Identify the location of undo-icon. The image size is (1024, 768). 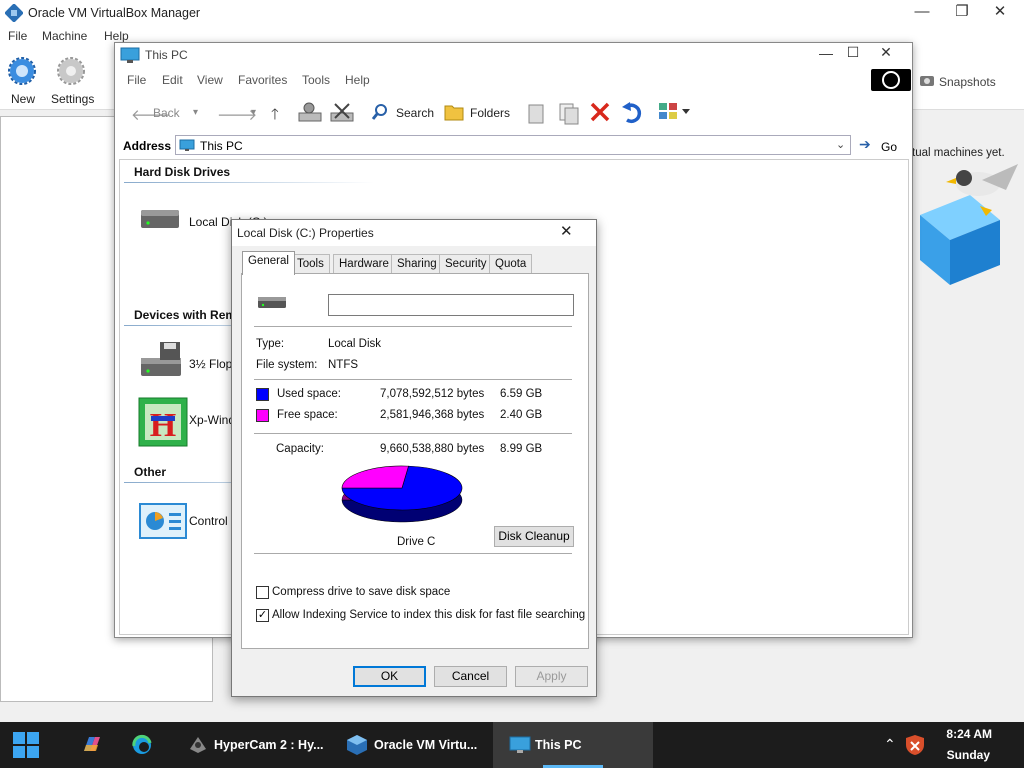
(632, 114).